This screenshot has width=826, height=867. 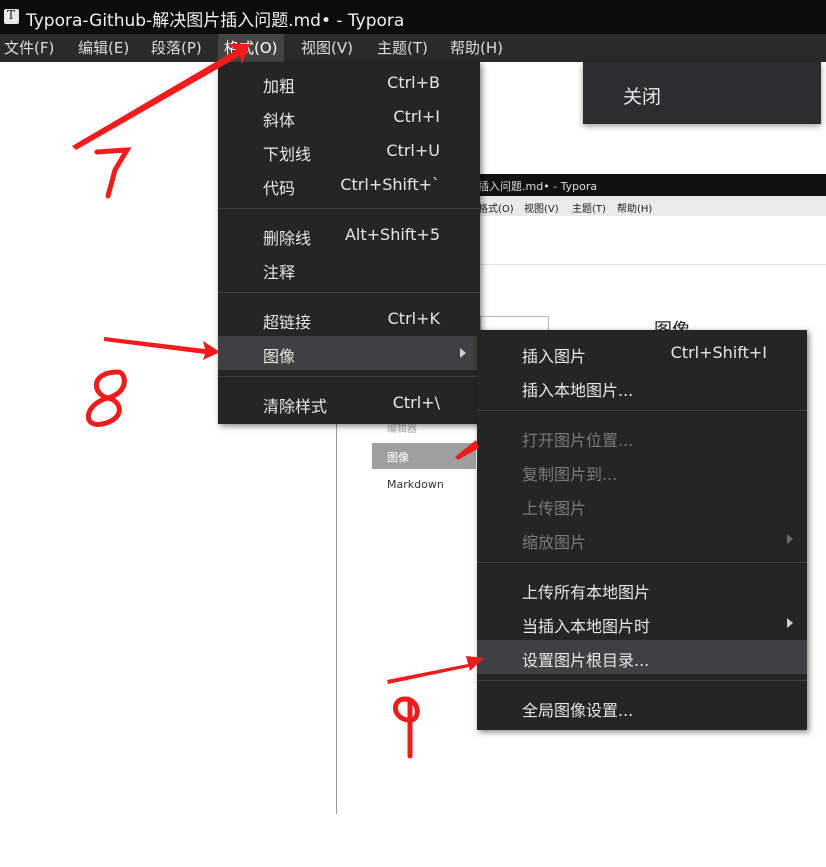 What do you see at coordinates (251, 48) in the screenshot?
I see `menu-format: 格式(O)` at bounding box center [251, 48].